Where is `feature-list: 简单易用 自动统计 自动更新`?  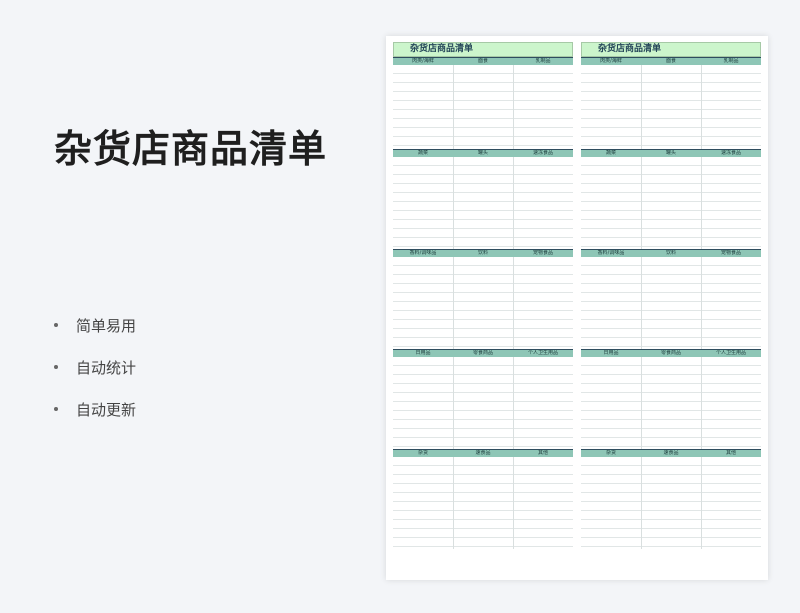 feature-list: 简单易用 自动统计 自动更新 is located at coordinates (95, 377).